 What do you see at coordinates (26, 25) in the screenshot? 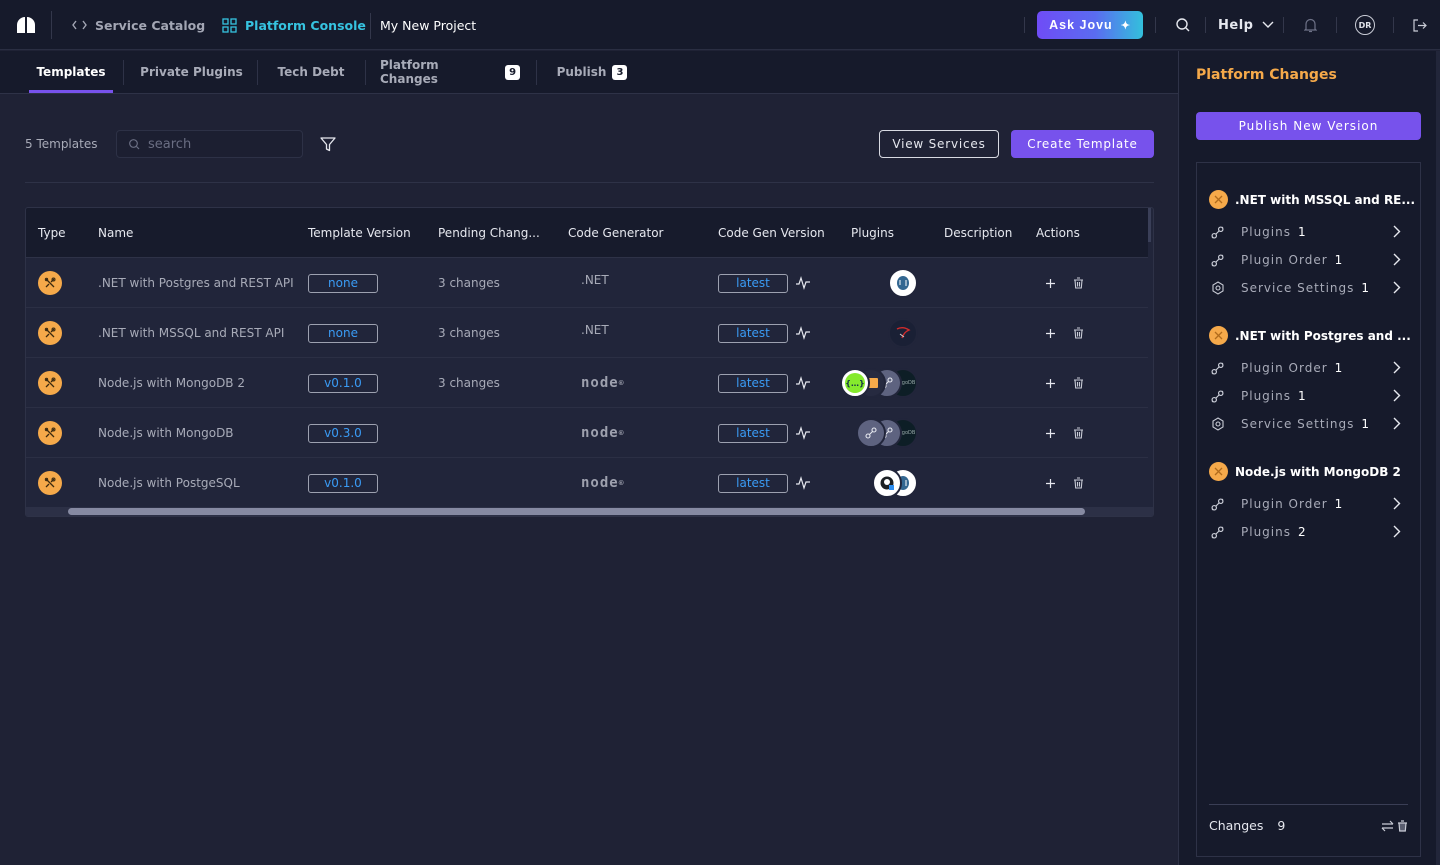
I see `app-logo` at bounding box center [26, 25].